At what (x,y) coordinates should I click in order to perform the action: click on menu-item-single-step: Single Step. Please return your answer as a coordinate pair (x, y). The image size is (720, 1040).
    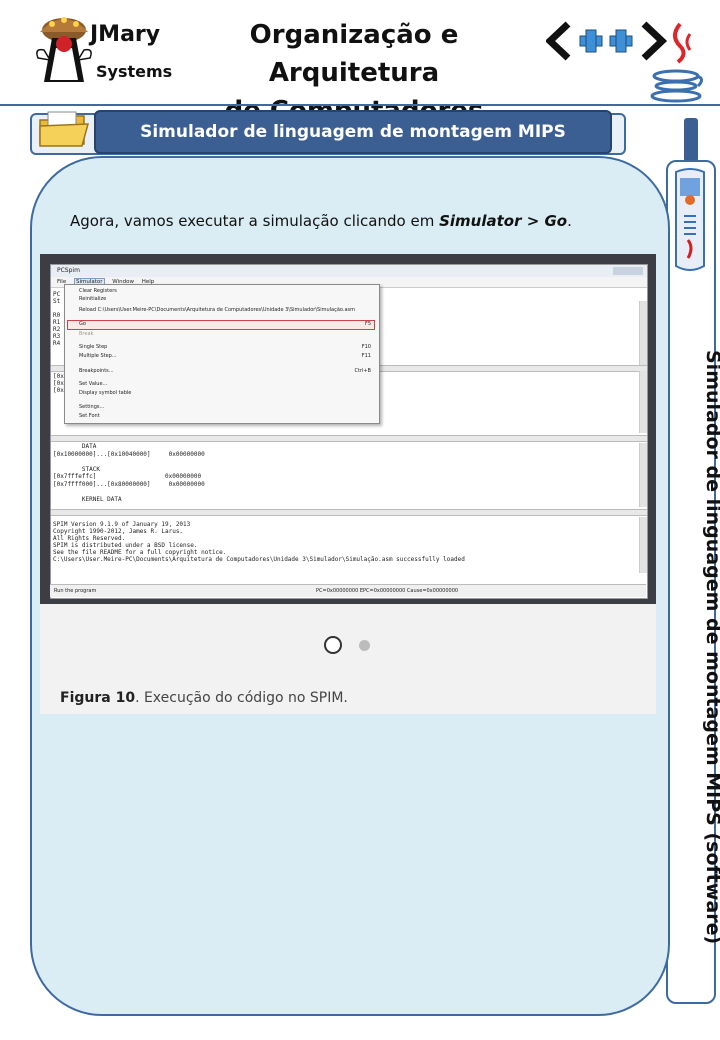
    Looking at the image, I should click on (93, 347).